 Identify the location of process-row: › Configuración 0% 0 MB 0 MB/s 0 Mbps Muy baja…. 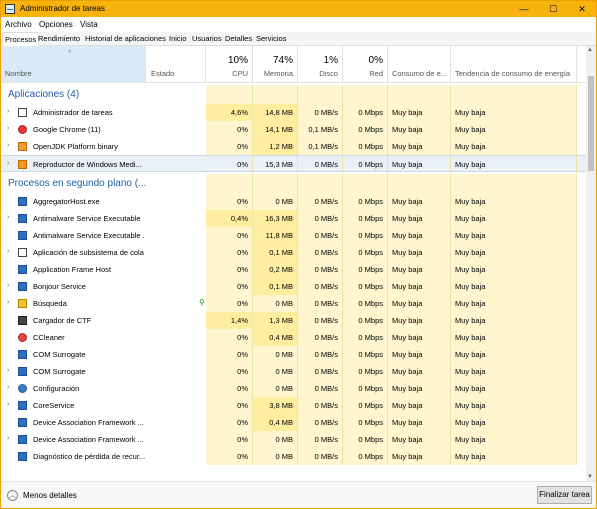
(293, 388).